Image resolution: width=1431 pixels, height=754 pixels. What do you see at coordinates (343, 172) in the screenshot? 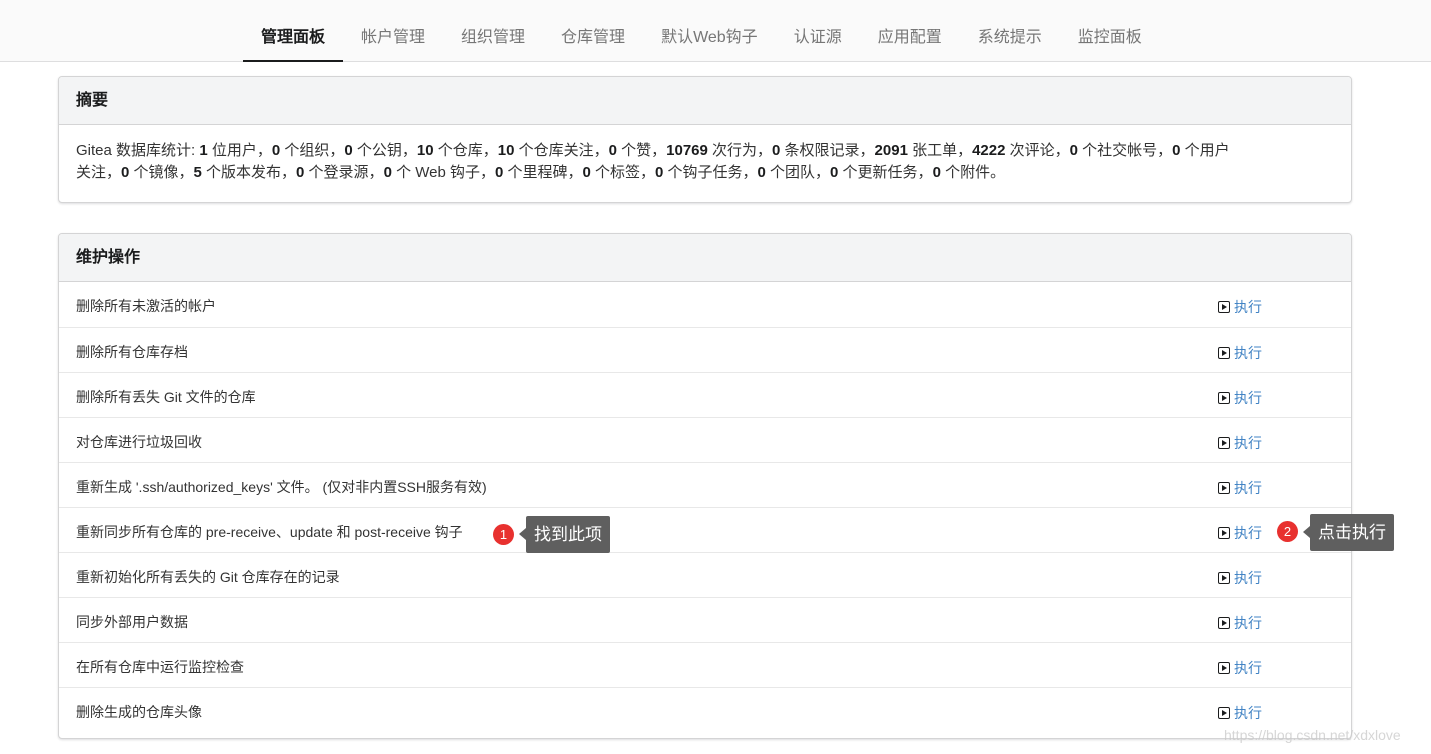
I see `stat-text: 个登录源，` at bounding box center [343, 172].